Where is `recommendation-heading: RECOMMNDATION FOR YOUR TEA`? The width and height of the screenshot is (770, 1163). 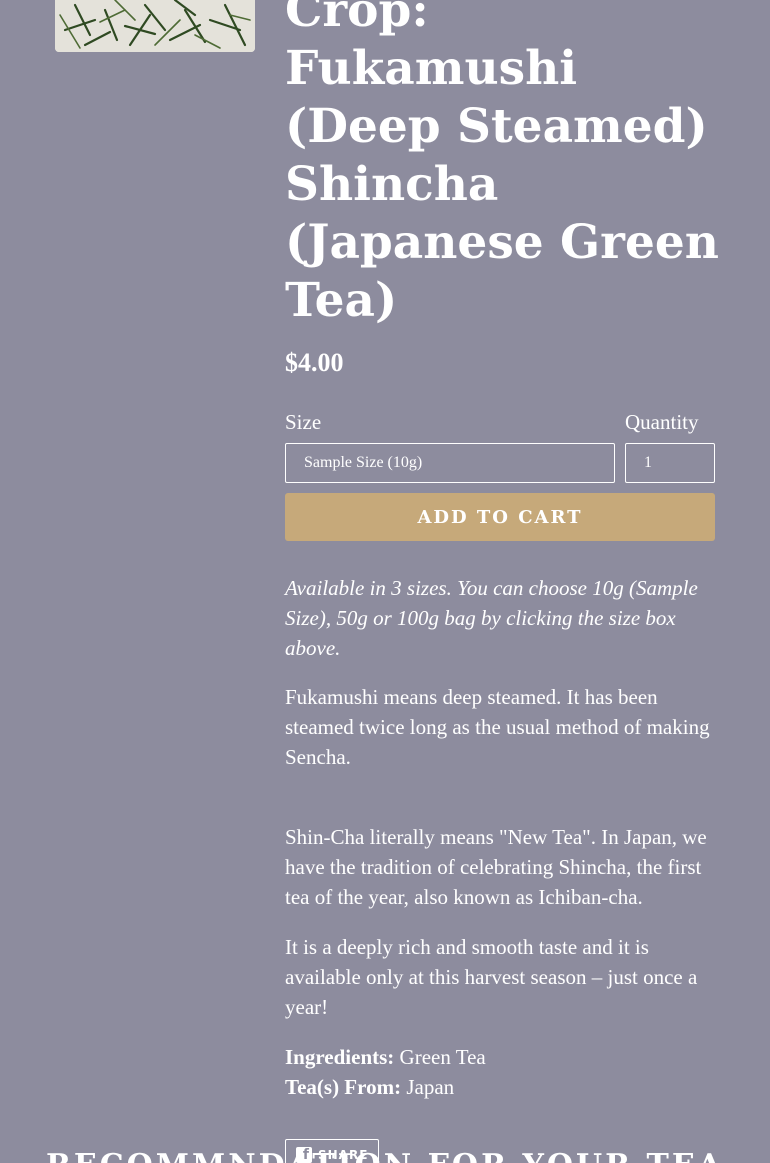
recommendation-heading: RECOMMNDATION FOR YOUR TEA is located at coordinates (385, 1155).